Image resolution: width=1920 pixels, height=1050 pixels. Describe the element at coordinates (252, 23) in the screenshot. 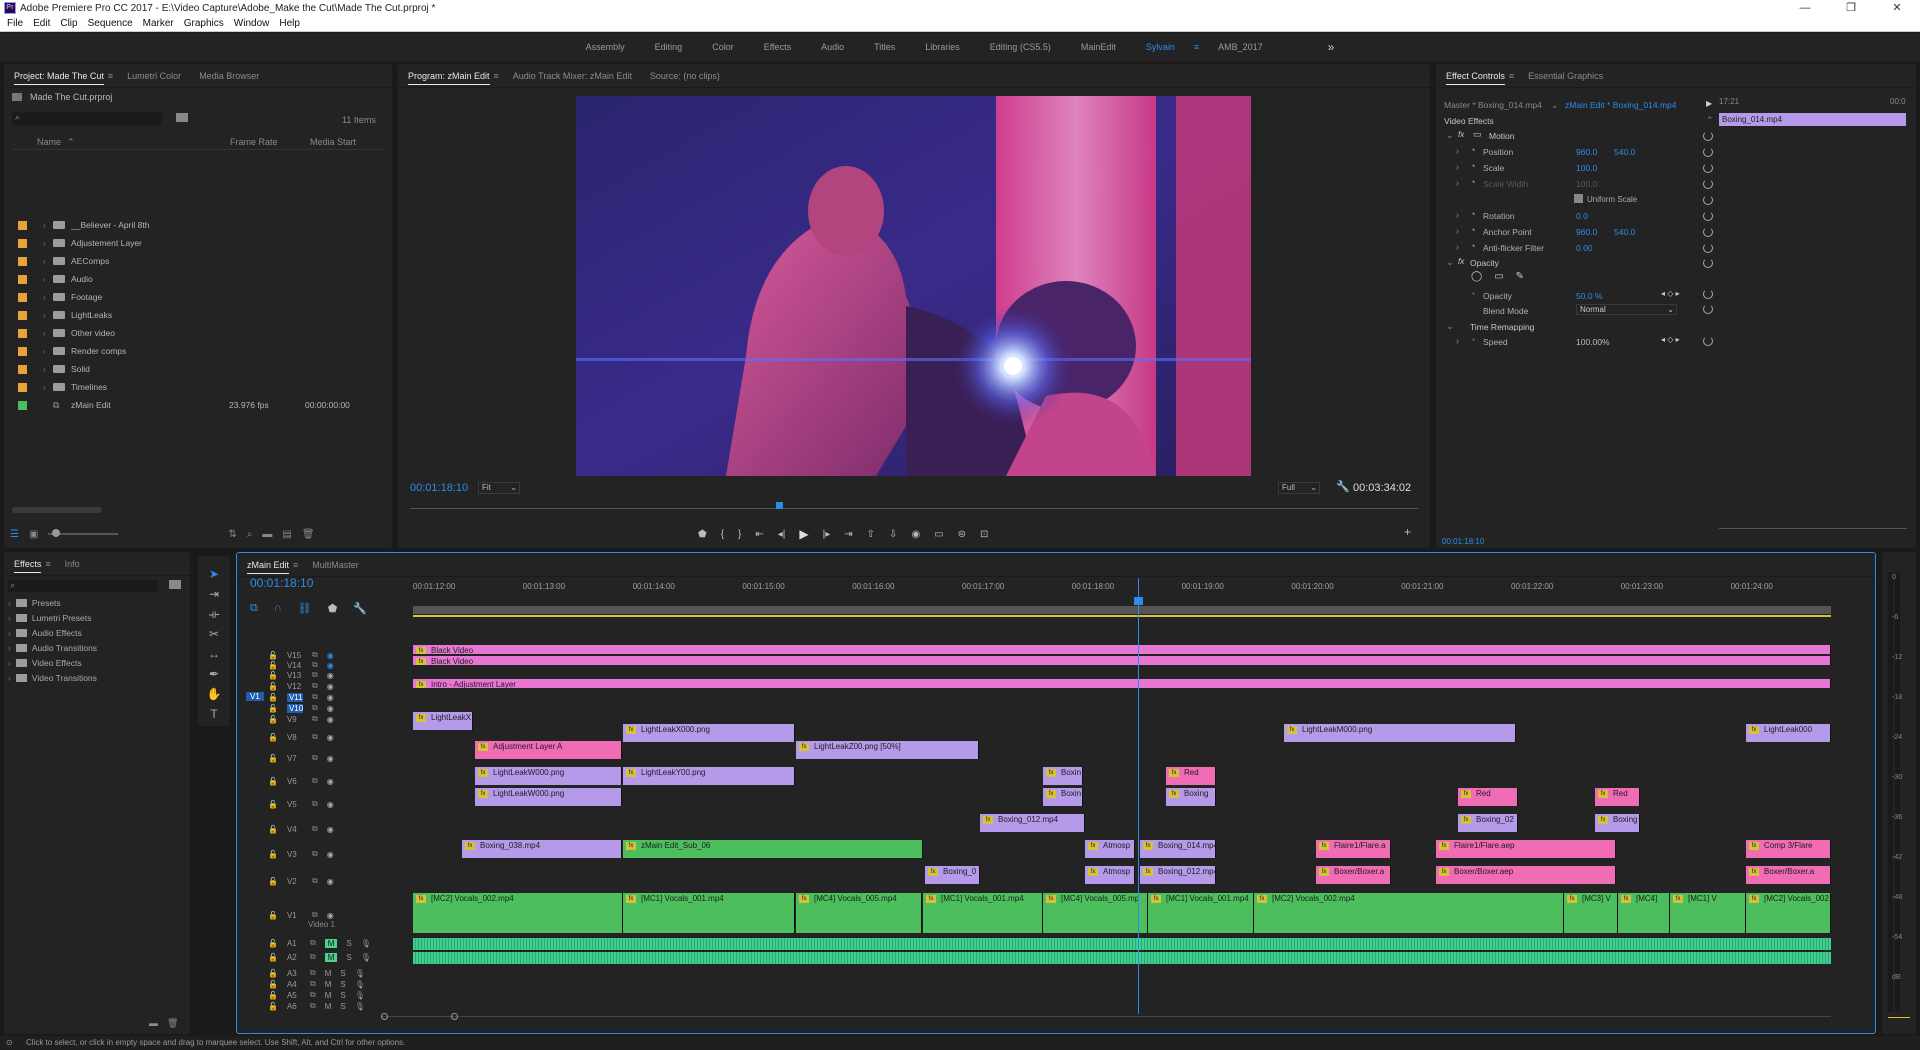

I see `menu-window: Window` at that location.